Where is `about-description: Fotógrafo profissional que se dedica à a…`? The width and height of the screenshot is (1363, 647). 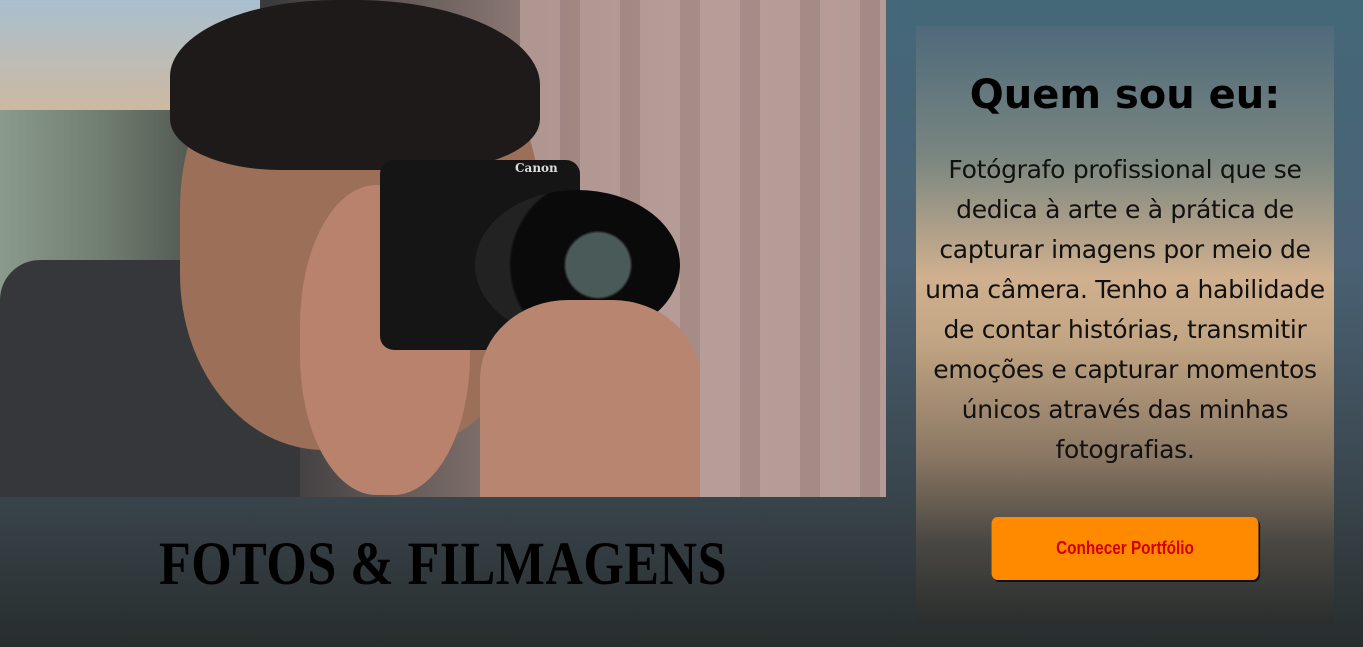 about-description: Fotógrafo profissional que se dedica à a… is located at coordinates (1125, 309).